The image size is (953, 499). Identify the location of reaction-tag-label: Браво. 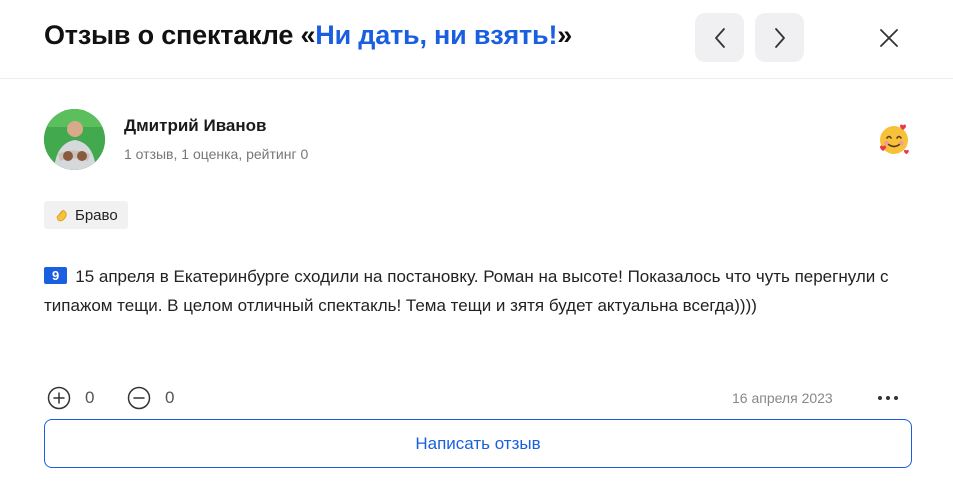
(96, 215).